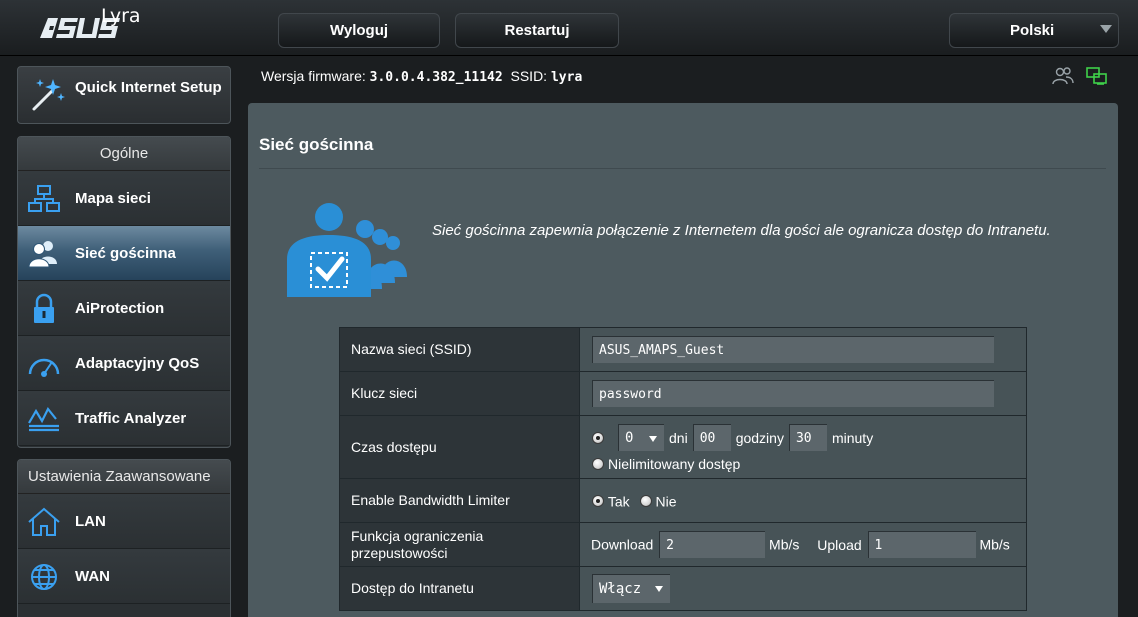 Image resolution: width=1138 pixels, height=617 pixels. I want to click on hours-unit: godziny, so click(759, 437).